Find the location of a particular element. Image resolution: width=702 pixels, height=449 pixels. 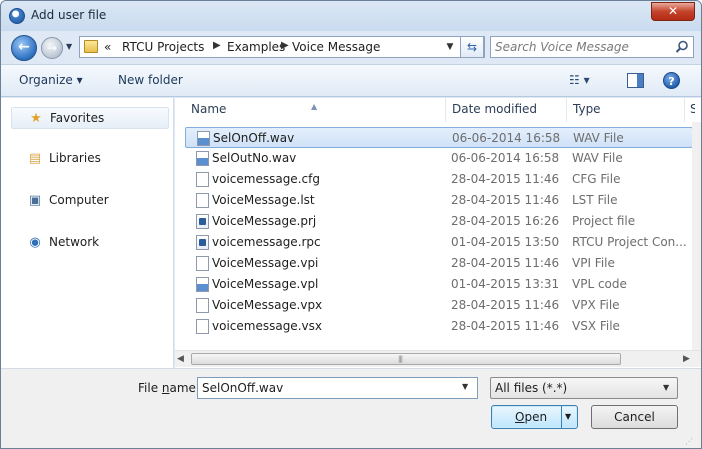

filename-label: File name: is located at coordinates (169, 388).